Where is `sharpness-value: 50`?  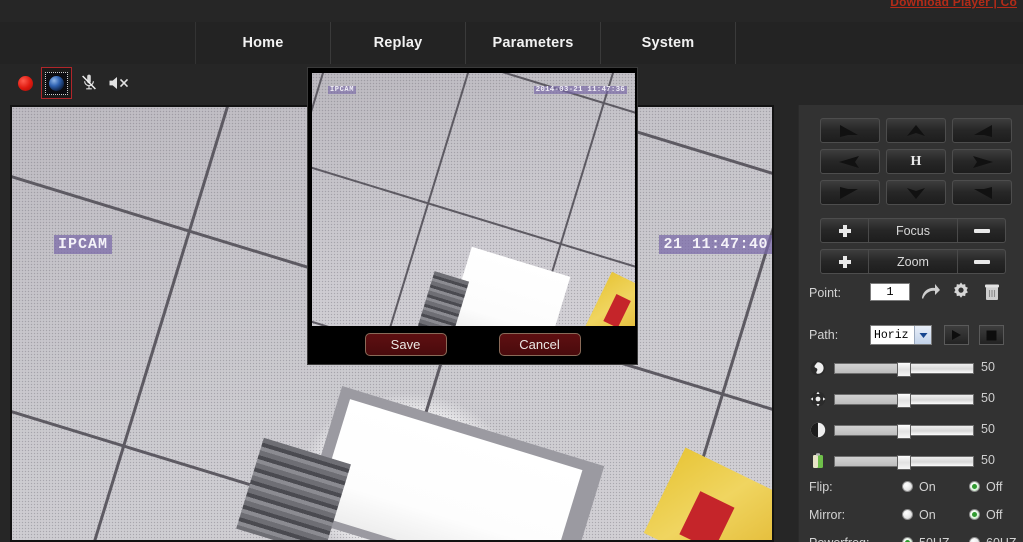 sharpness-value: 50 is located at coordinates (988, 398).